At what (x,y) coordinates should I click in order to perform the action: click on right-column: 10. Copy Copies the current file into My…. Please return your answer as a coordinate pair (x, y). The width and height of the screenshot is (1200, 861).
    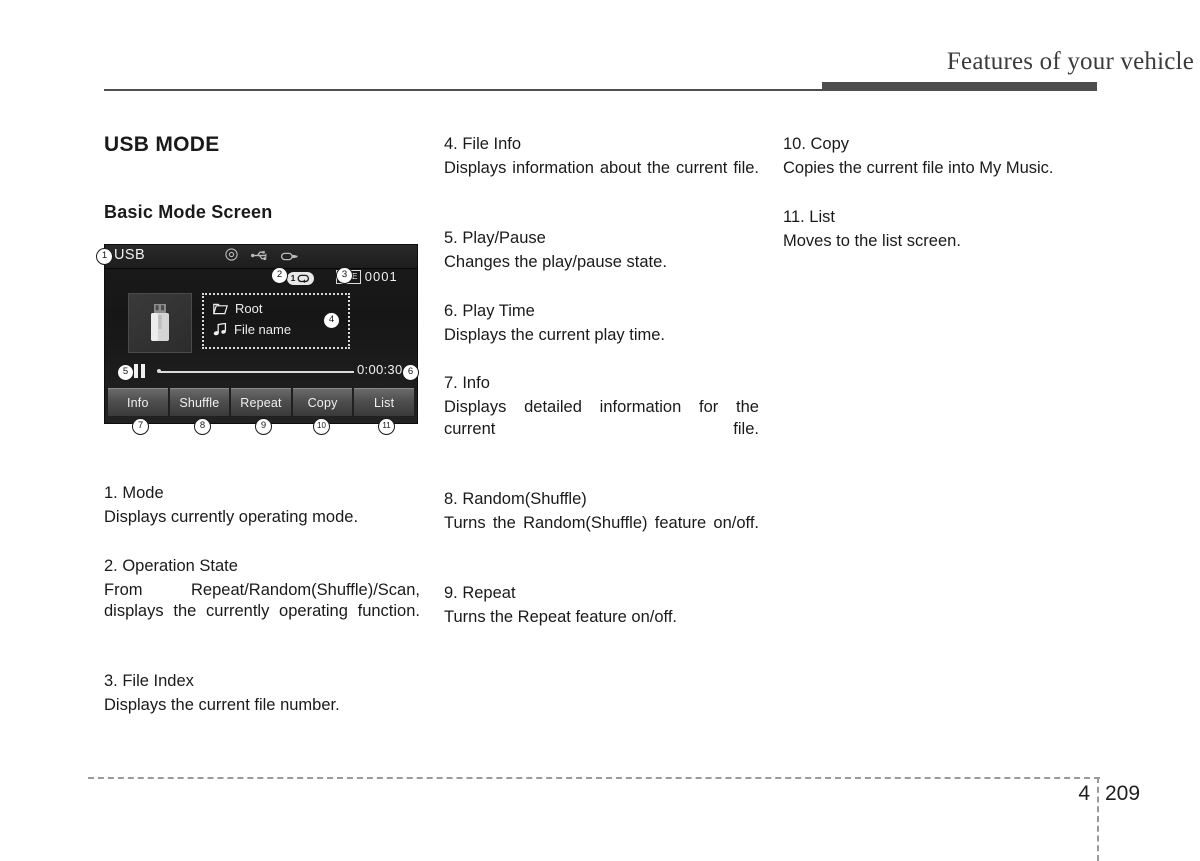
    Looking at the image, I should click on (940, 192).